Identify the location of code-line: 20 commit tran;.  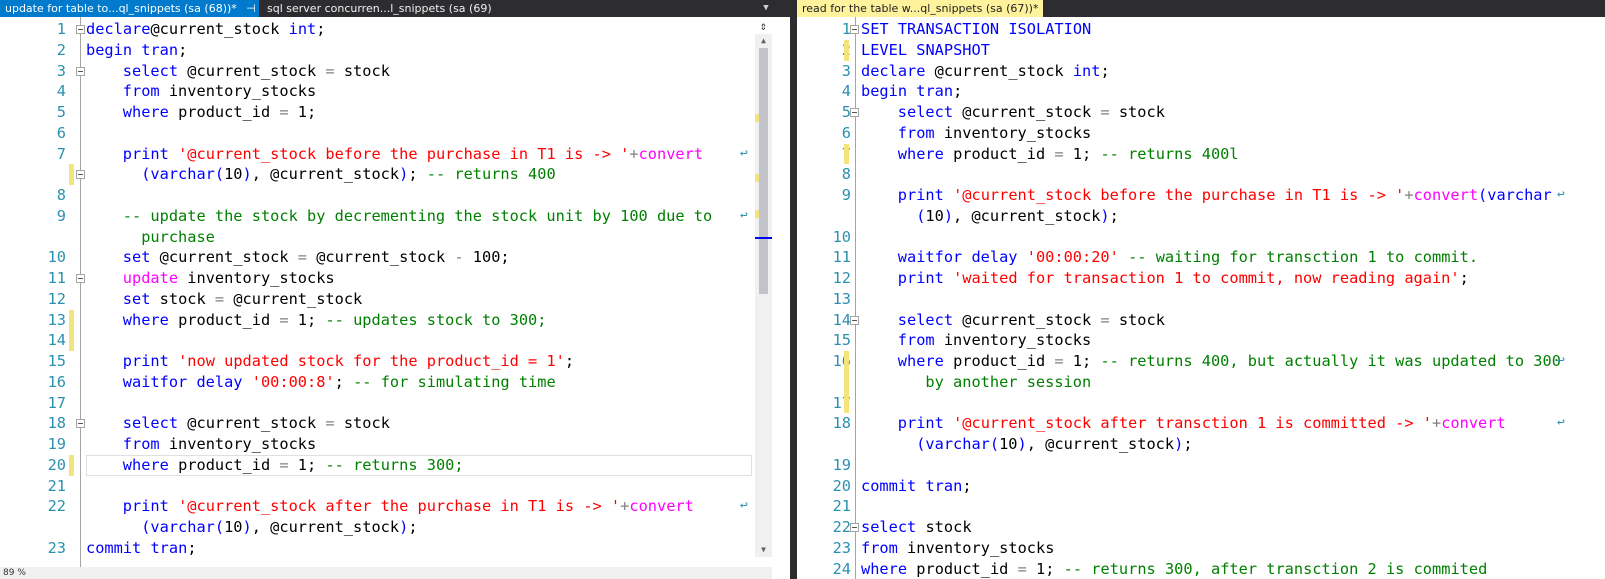
(1201, 486).